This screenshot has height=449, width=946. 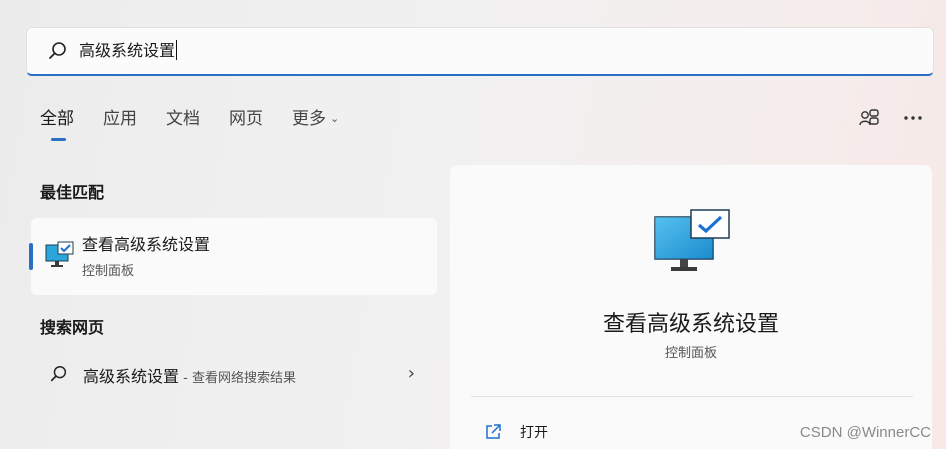 I want to click on share-icon-graphic, so click(x=869, y=117).